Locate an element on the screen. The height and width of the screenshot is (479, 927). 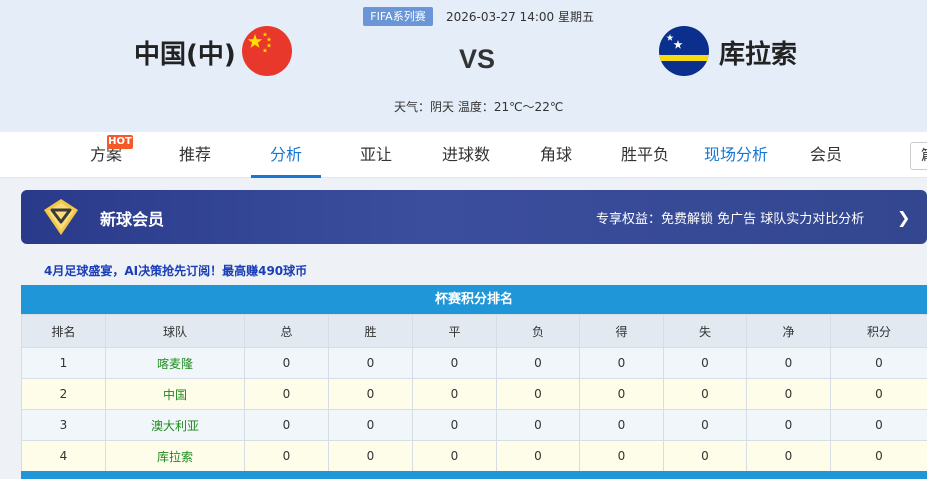
cell-team: 库拉索 is located at coordinates (175, 456).